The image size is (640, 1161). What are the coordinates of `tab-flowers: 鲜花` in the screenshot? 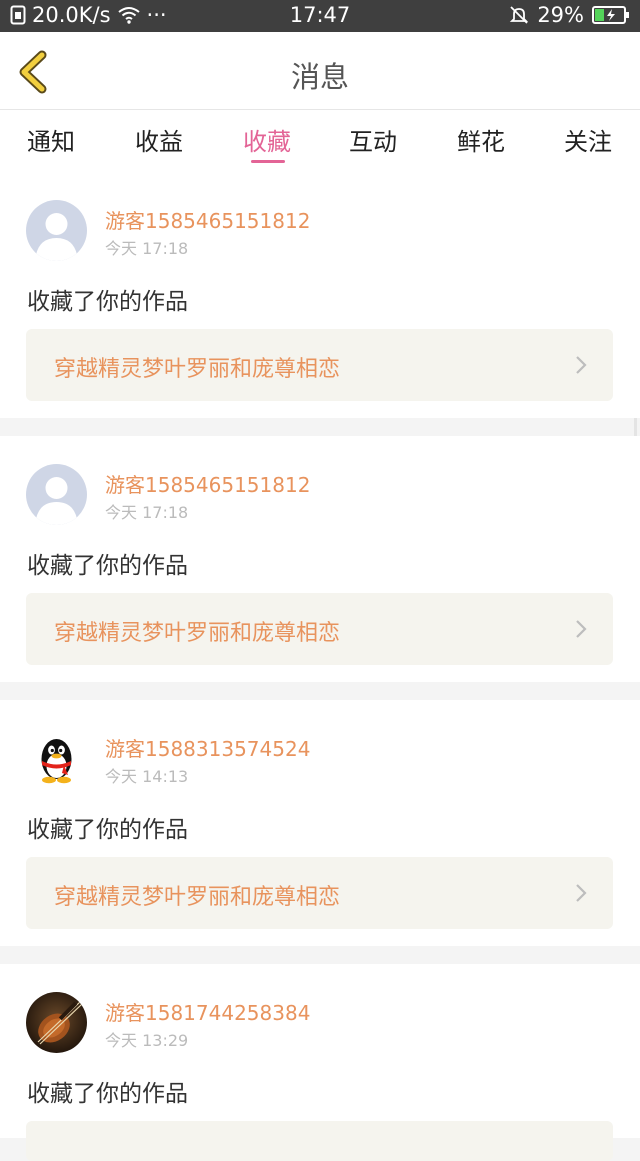 It's located at (481, 139).